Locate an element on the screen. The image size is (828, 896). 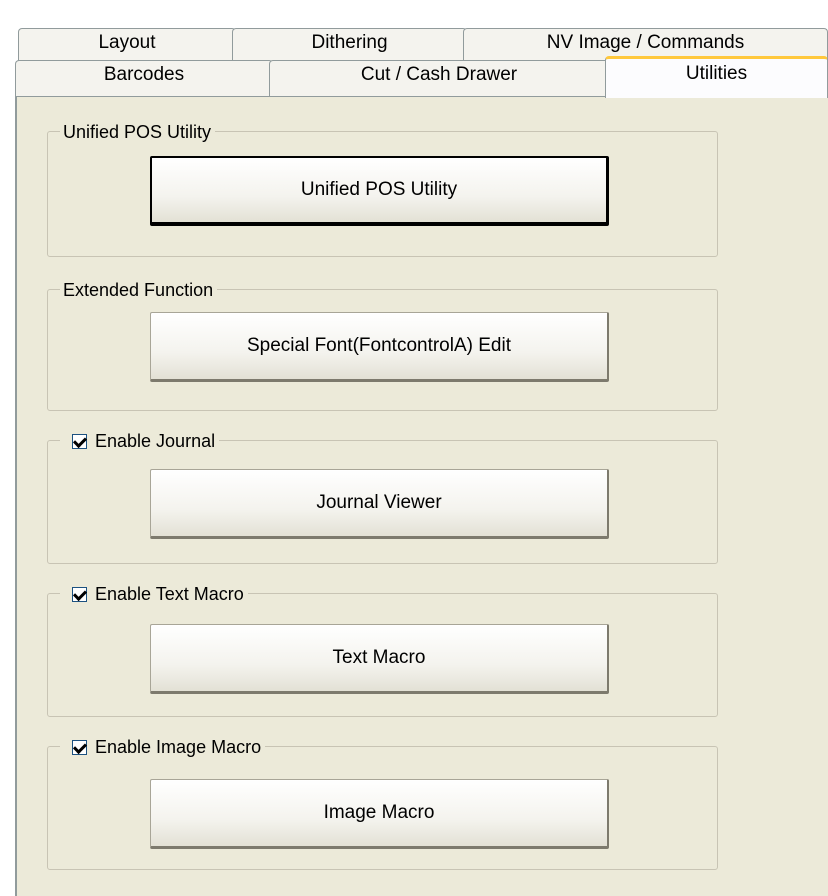
tab-barcodes: Barcodes is located at coordinates (144, 79).